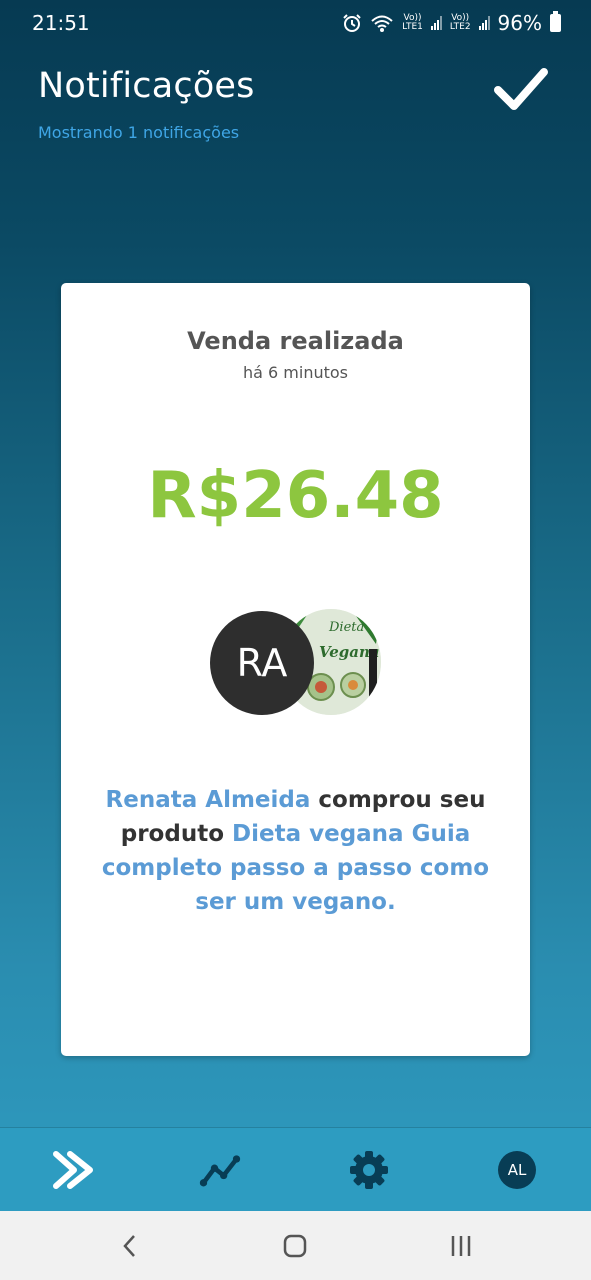  I want to click on home-icon, so click(295, 1246).